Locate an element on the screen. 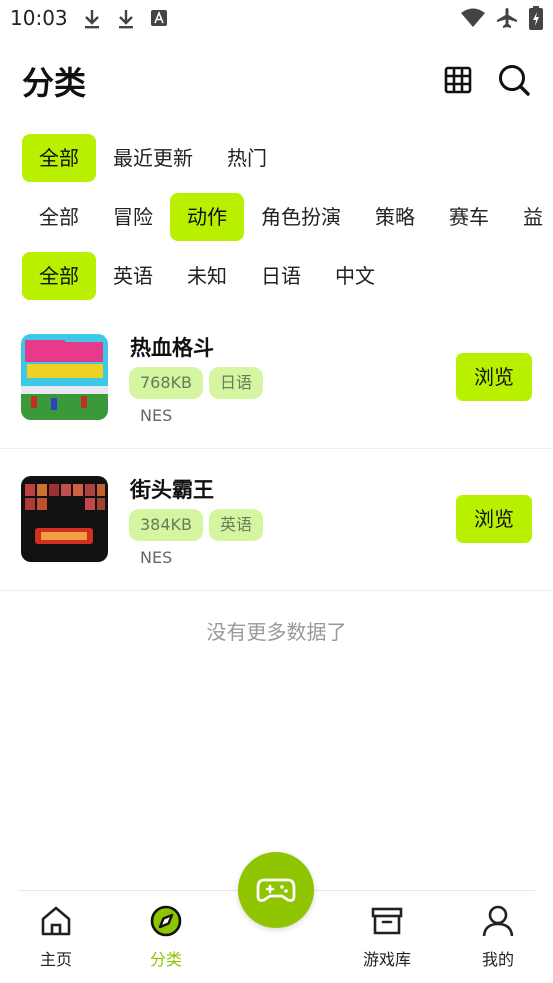 The width and height of the screenshot is (553, 983). tab-home-label: 主页 is located at coordinates (55, 959).